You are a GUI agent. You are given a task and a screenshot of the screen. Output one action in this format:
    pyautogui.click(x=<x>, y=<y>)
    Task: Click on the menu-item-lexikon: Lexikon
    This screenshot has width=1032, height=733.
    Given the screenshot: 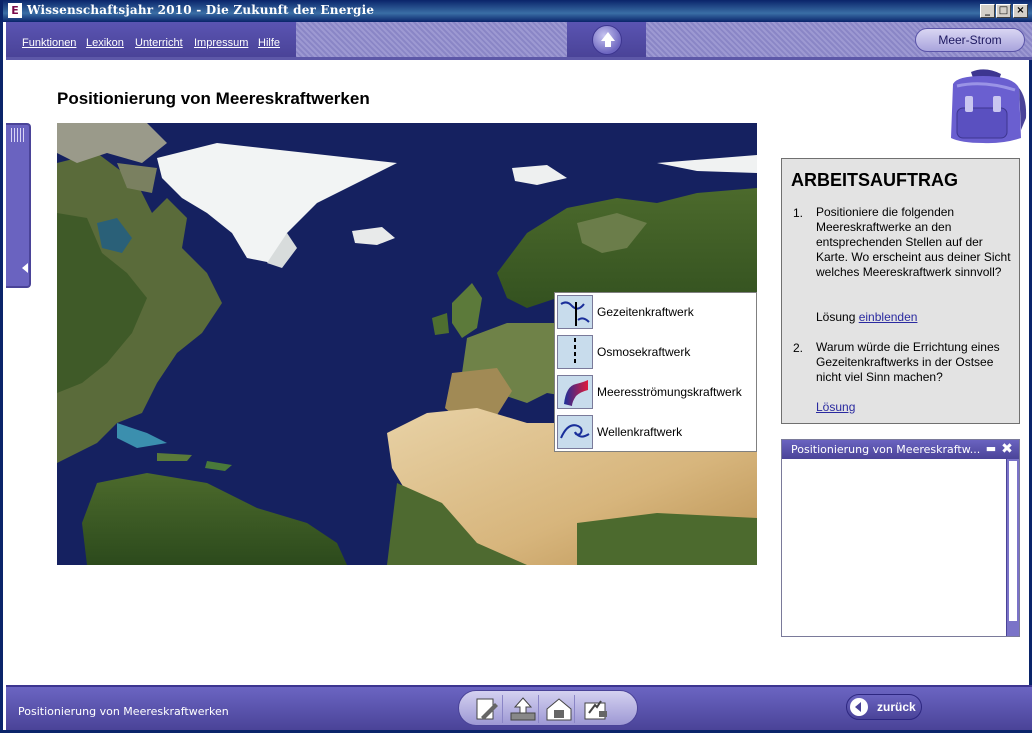 What is the action you would take?
    pyautogui.click(x=105, y=43)
    